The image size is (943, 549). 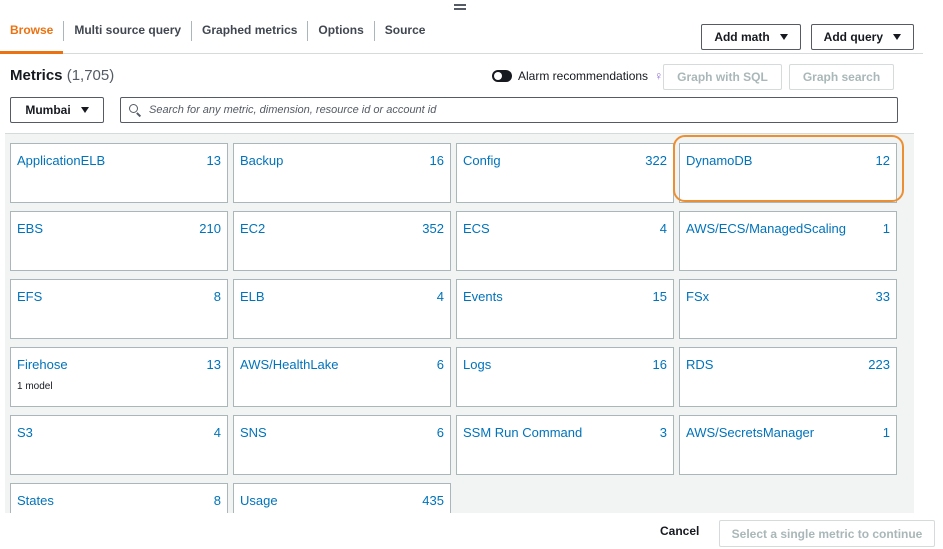 I want to click on add-math-label: Add math, so click(x=742, y=37).